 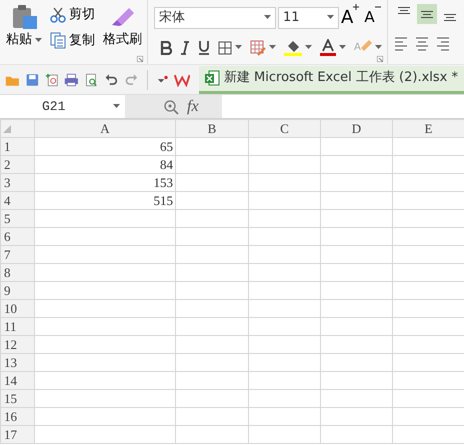 I want to click on row-header: 10, so click(x=17, y=309).